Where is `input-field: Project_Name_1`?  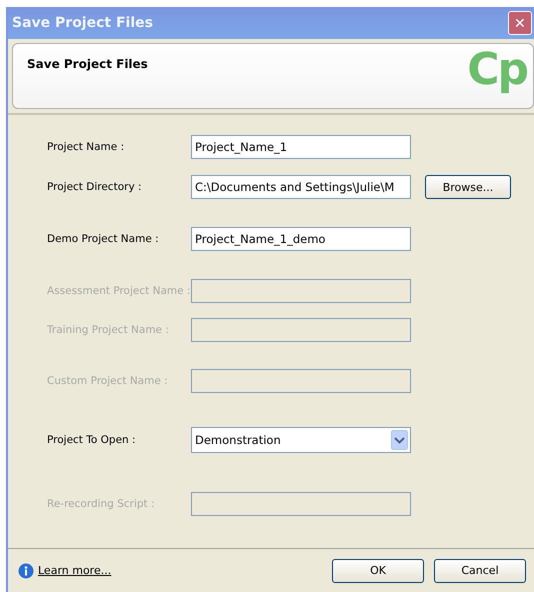
input-field: Project_Name_1 is located at coordinates (301, 147).